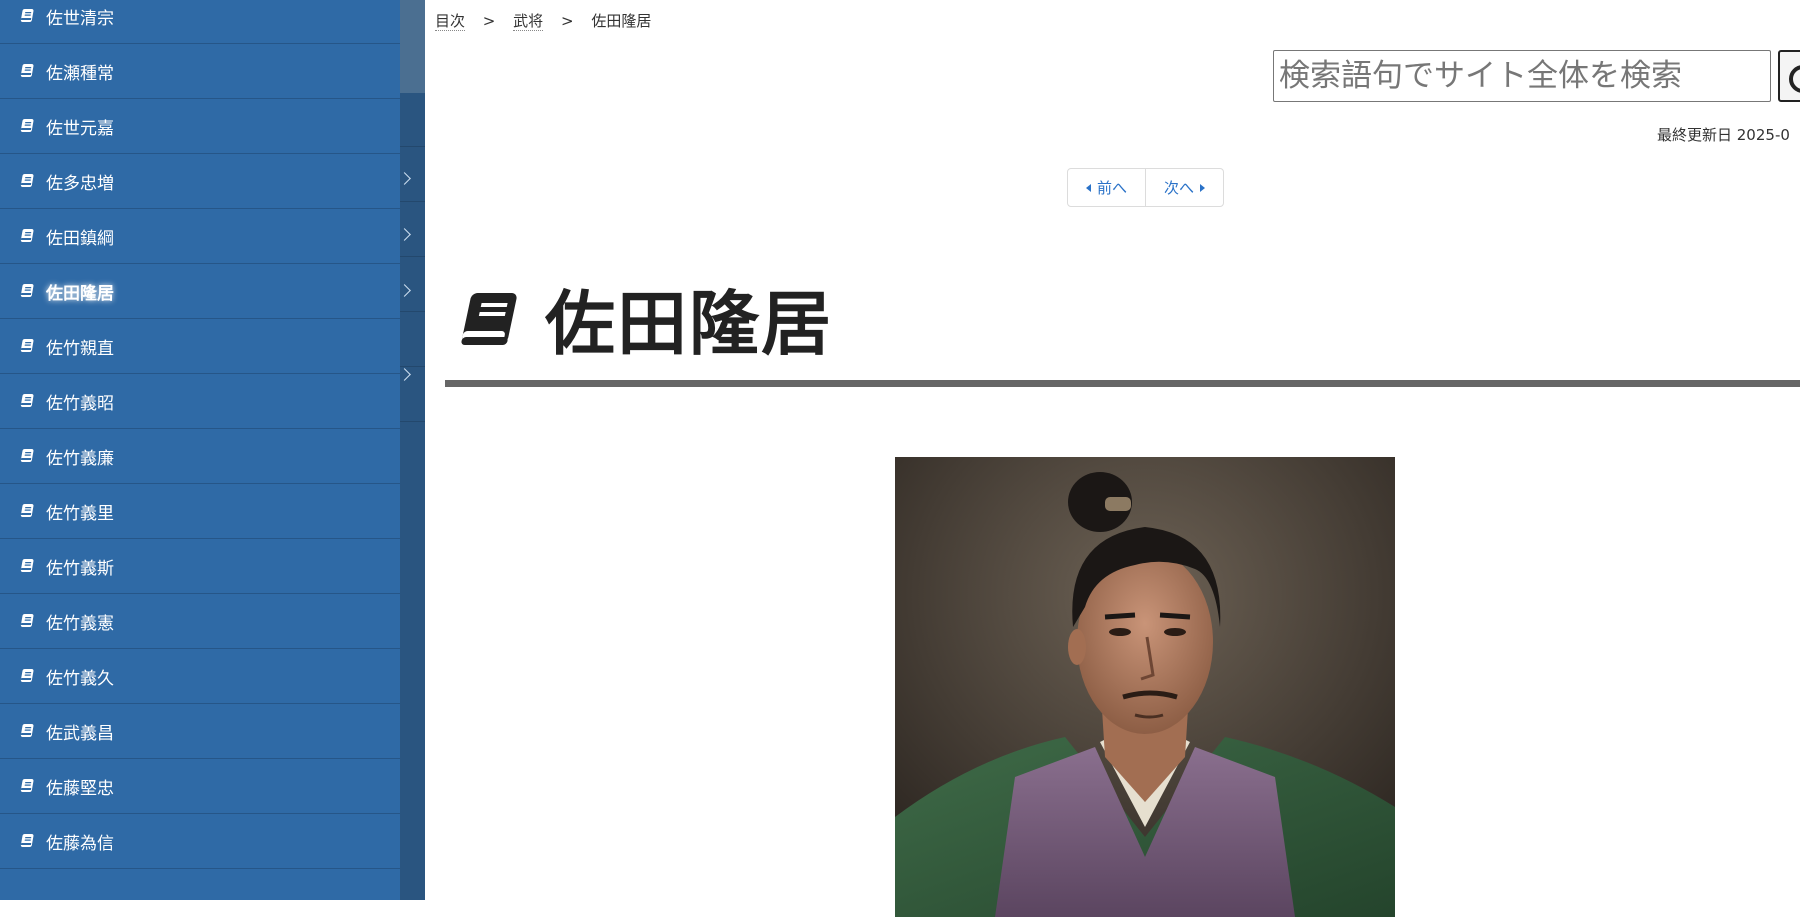 Image resolution: width=1800 pixels, height=917 pixels. What do you see at coordinates (689, 324) in the screenshot?
I see `page-title-text: 佐田隆居` at bounding box center [689, 324].